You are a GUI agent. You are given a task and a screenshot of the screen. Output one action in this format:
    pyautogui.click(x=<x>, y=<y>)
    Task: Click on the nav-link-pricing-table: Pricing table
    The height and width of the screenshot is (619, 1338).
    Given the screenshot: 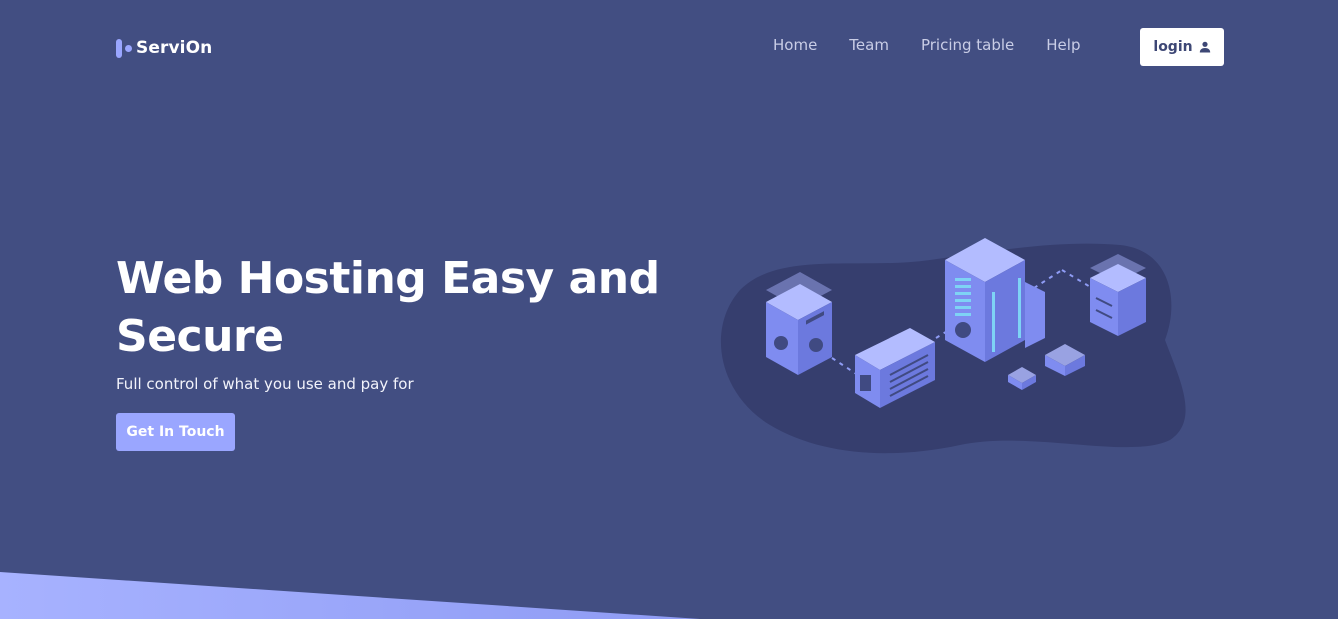 What is the action you would take?
    pyautogui.click(x=967, y=45)
    